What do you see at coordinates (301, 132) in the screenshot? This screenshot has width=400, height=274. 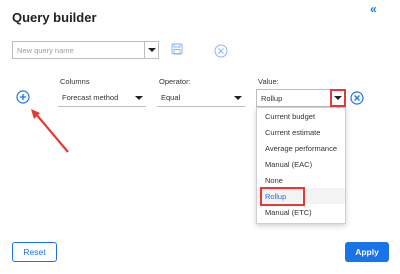 I see `dropdown-option: Current estimate` at bounding box center [301, 132].